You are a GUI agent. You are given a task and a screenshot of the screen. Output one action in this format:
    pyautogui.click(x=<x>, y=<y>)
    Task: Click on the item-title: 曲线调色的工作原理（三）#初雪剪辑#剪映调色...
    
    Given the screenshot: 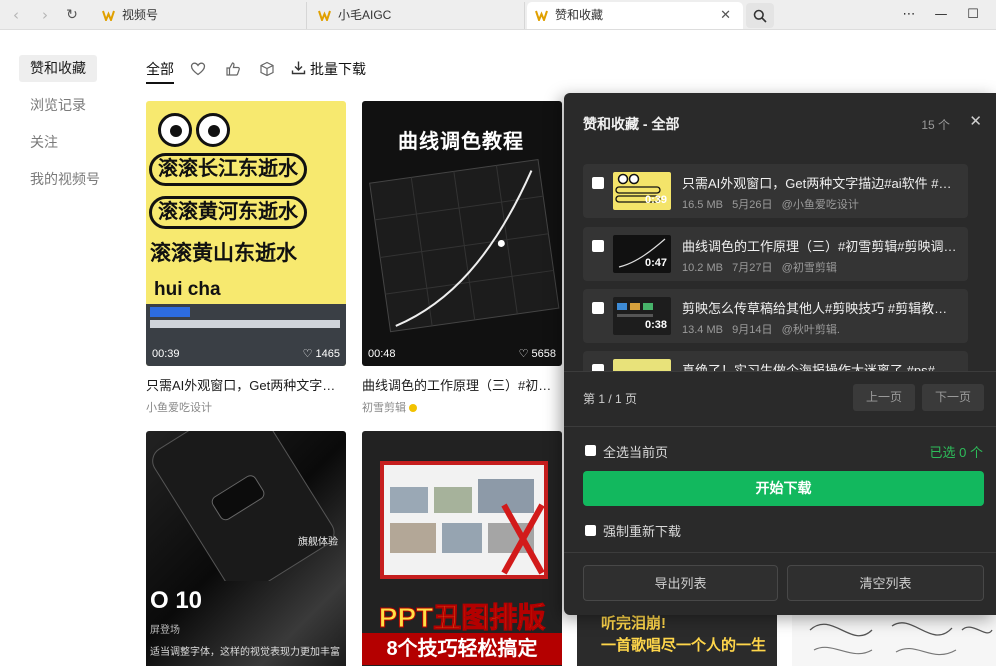 What is the action you would take?
    pyautogui.click(x=820, y=246)
    